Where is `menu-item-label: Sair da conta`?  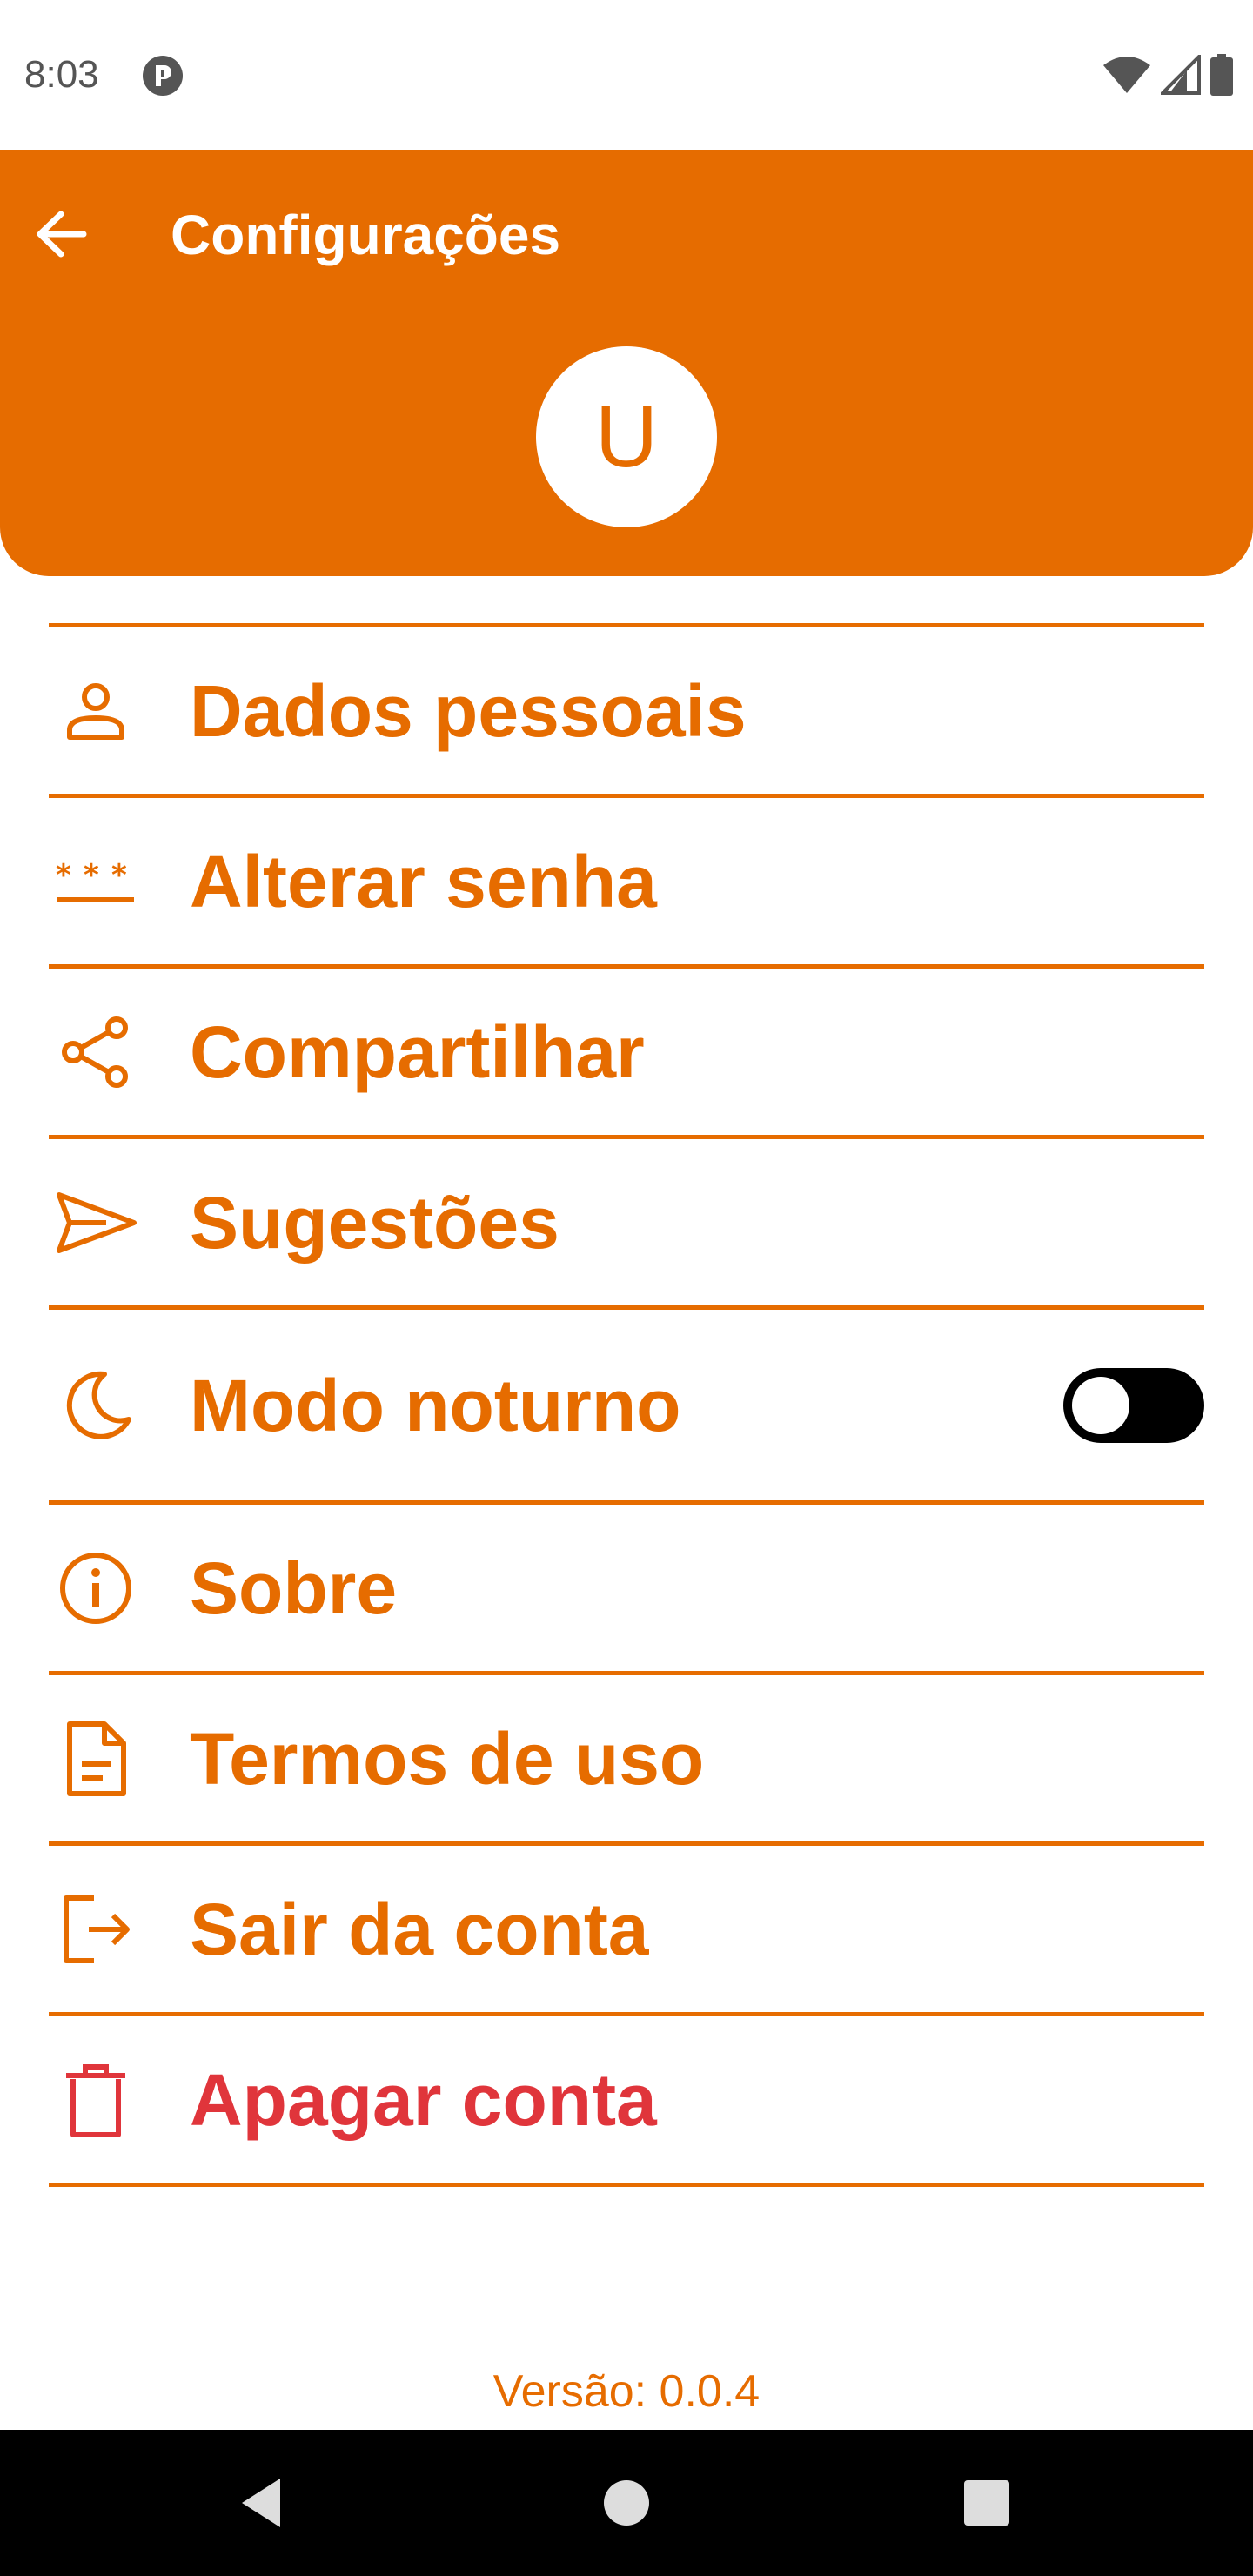
menu-item-label: Sair da conta is located at coordinates (419, 1929).